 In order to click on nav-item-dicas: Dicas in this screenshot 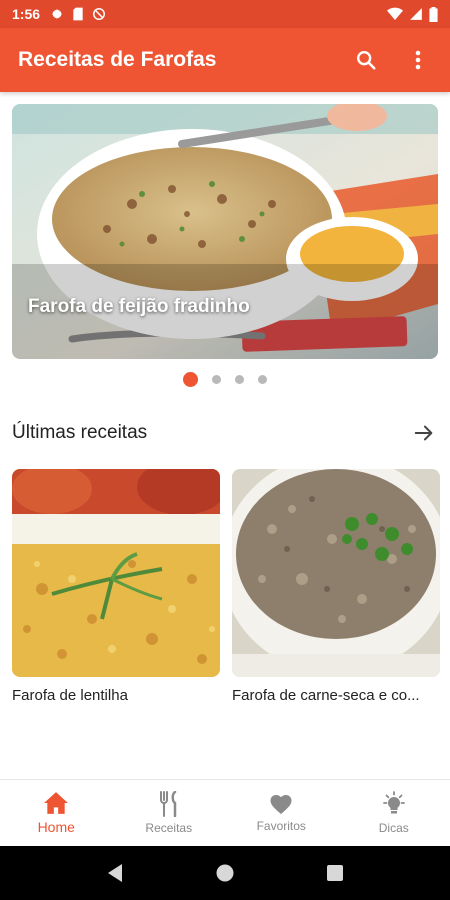, I will do `click(394, 813)`.